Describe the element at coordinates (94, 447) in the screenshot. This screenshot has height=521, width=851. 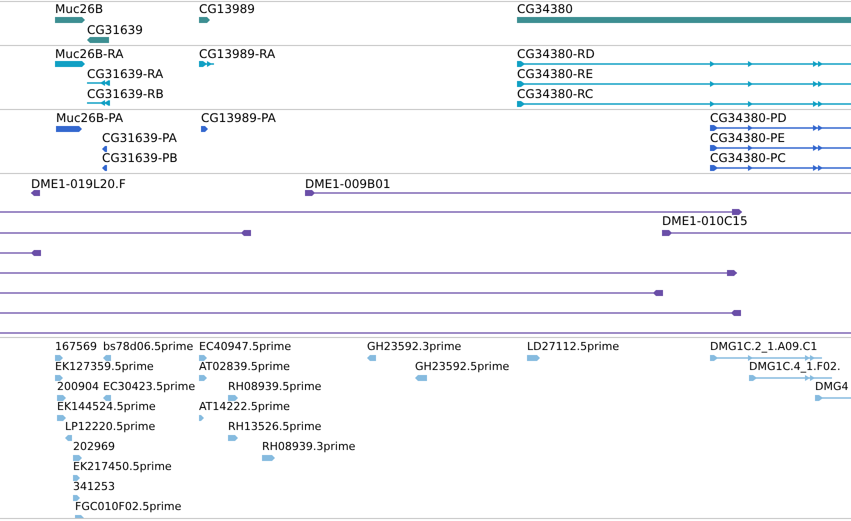
I see `feature-label: 202969` at that location.